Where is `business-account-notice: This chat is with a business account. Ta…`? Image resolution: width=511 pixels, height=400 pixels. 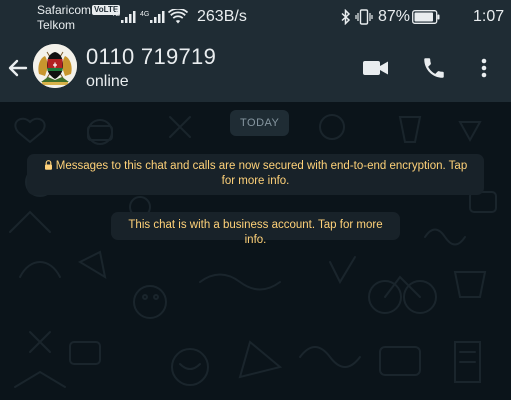
business-account-notice: This chat is with a business account. Ta… is located at coordinates (255, 229).